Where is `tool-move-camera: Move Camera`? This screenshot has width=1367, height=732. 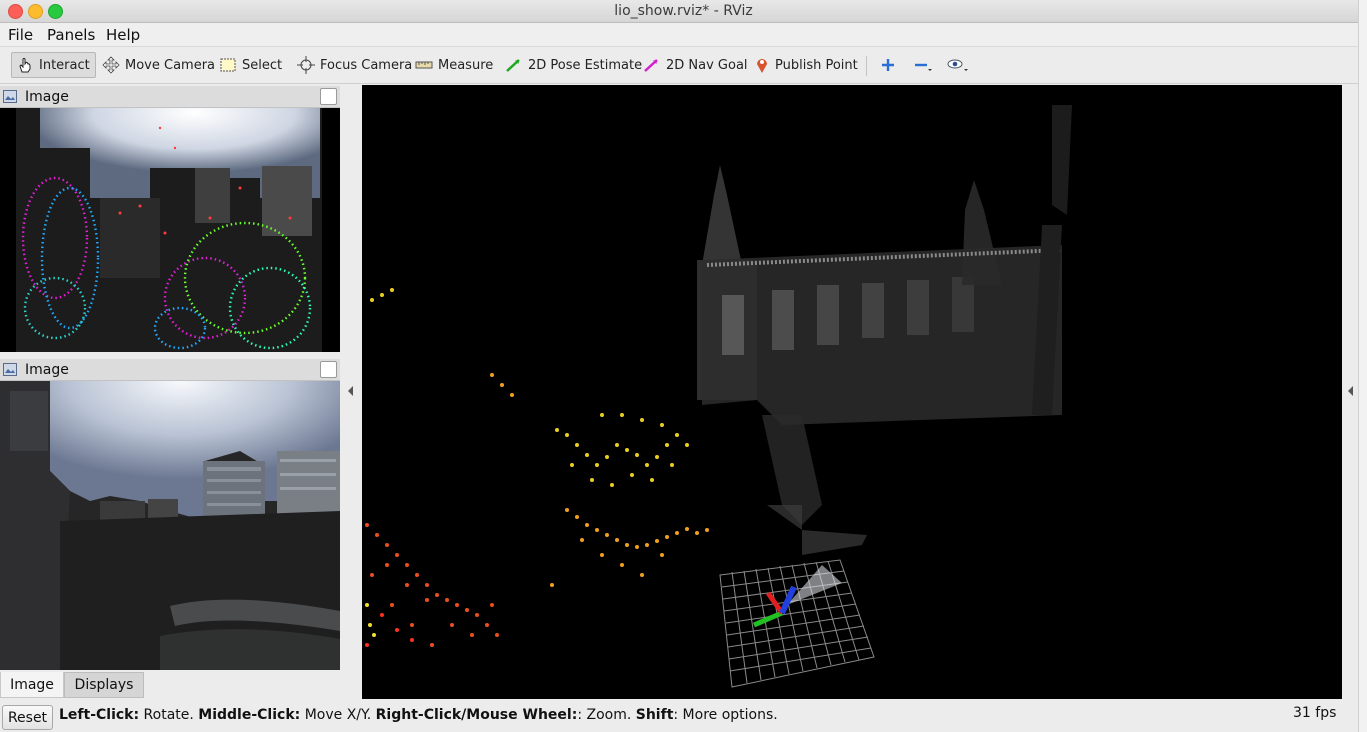 tool-move-camera: Move Camera is located at coordinates (158, 65).